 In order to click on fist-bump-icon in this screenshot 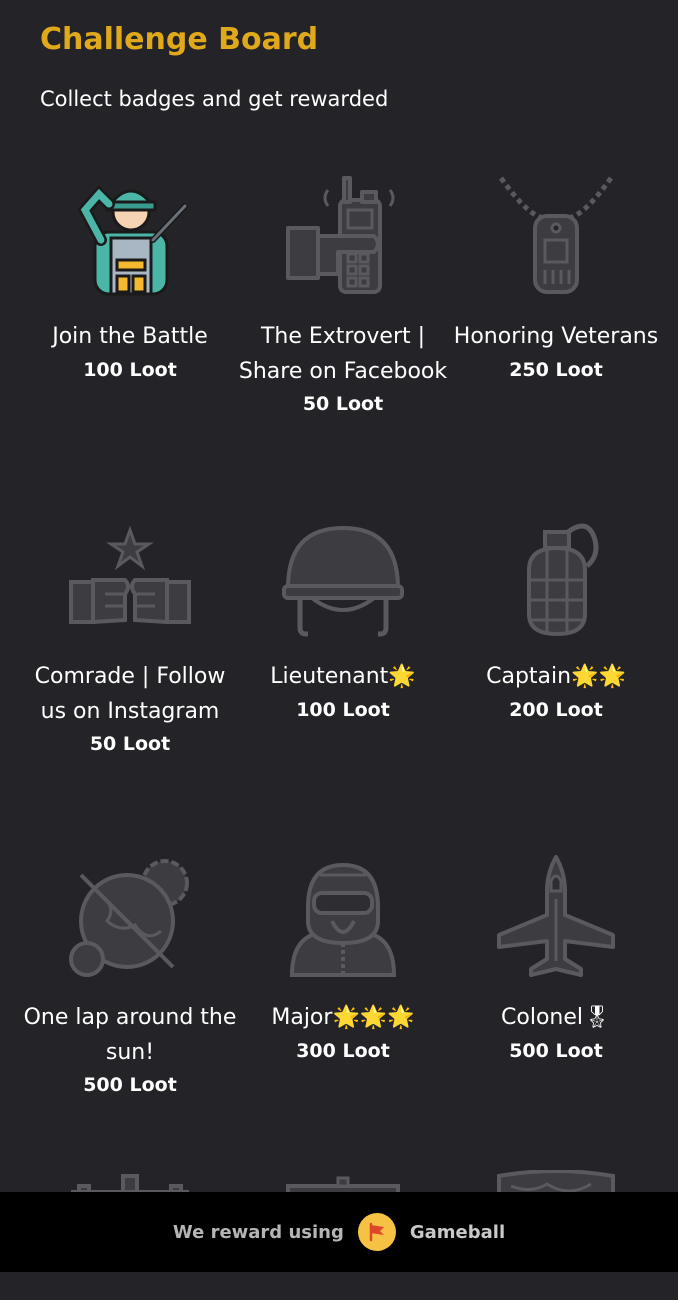, I will do `click(130, 575)`.